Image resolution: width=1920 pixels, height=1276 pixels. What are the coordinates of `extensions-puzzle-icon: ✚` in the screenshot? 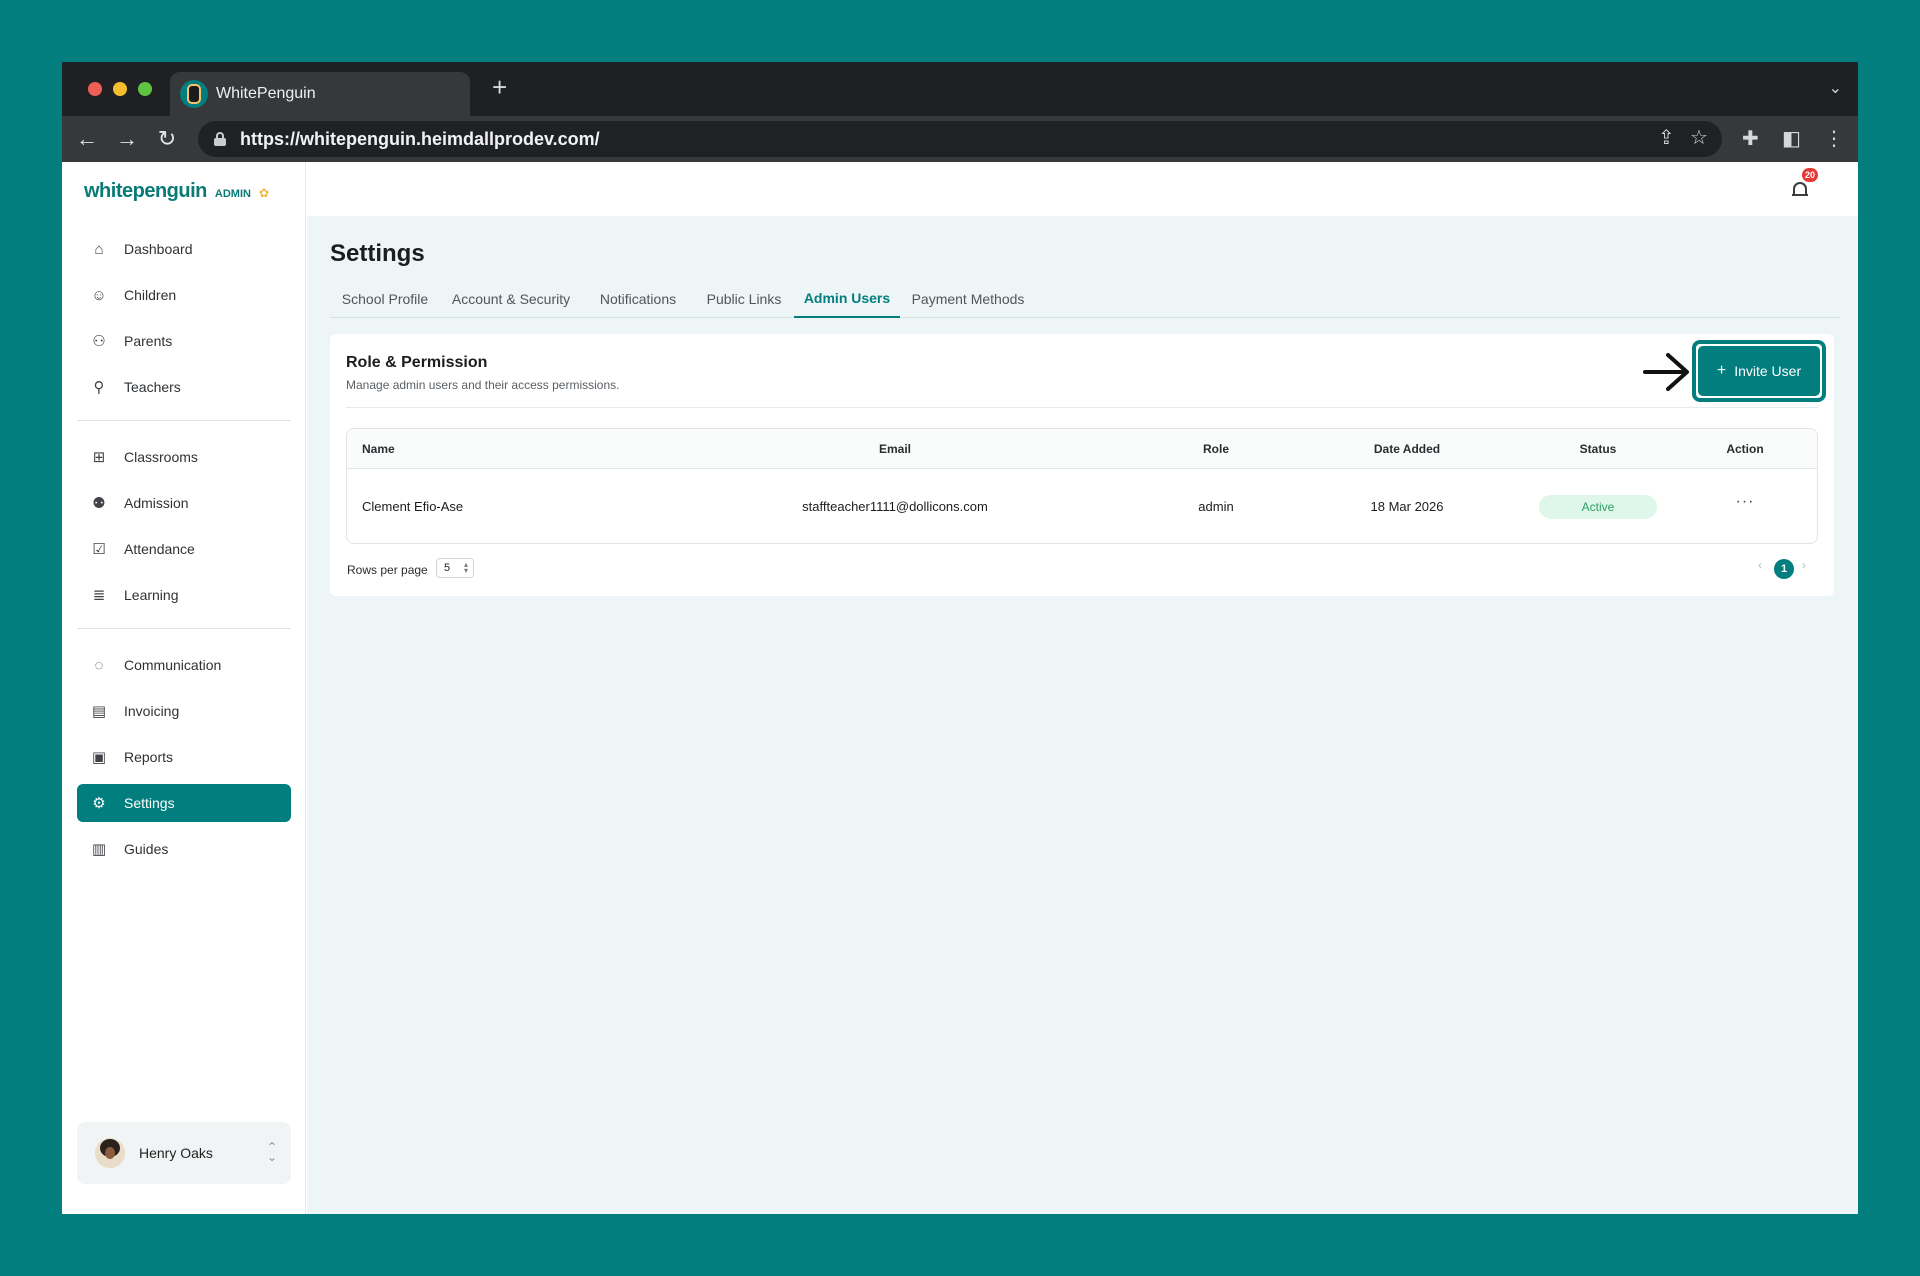 It's located at (1750, 138).